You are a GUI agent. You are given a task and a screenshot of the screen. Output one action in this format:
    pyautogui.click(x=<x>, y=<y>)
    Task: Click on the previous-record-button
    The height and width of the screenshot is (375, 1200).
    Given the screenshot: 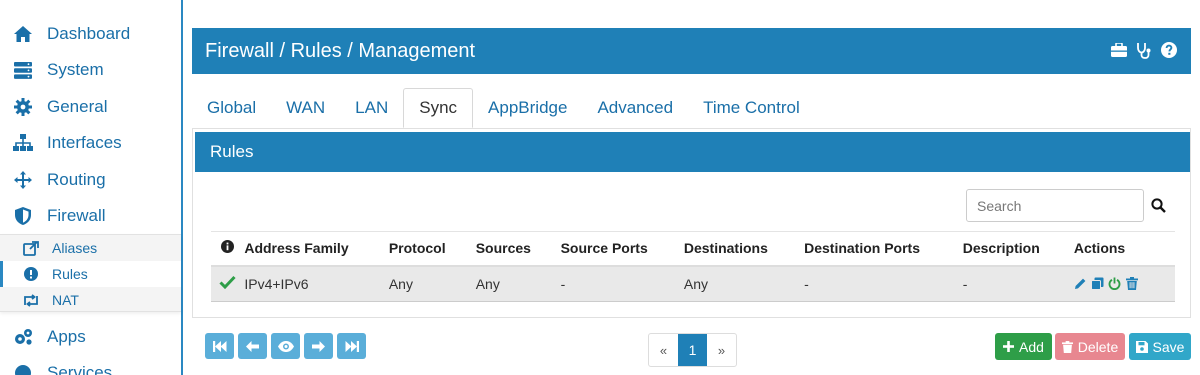 What is the action you would take?
    pyautogui.click(x=252, y=346)
    